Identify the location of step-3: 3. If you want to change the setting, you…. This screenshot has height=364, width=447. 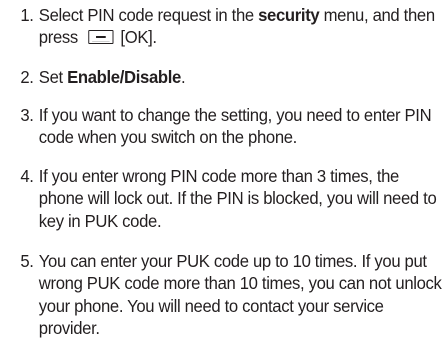
(224, 126).